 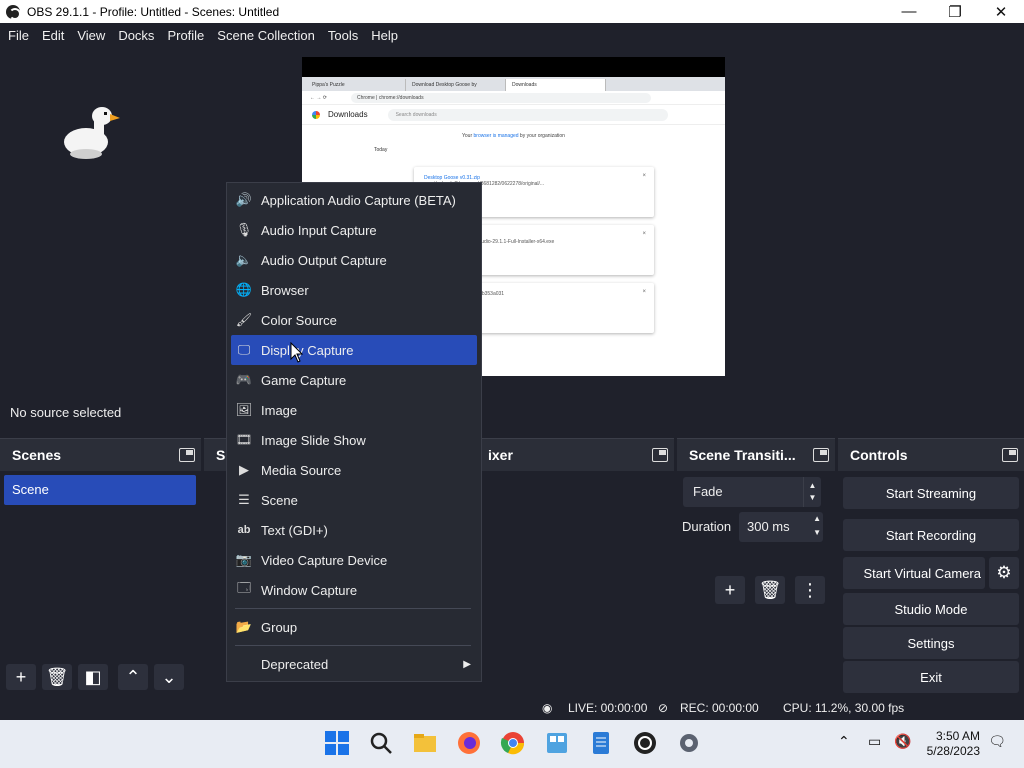 What do you see at coordinates (689, 743) in the screenshot?
I see `settings-gear-icon` at bounding box center [689, 743].